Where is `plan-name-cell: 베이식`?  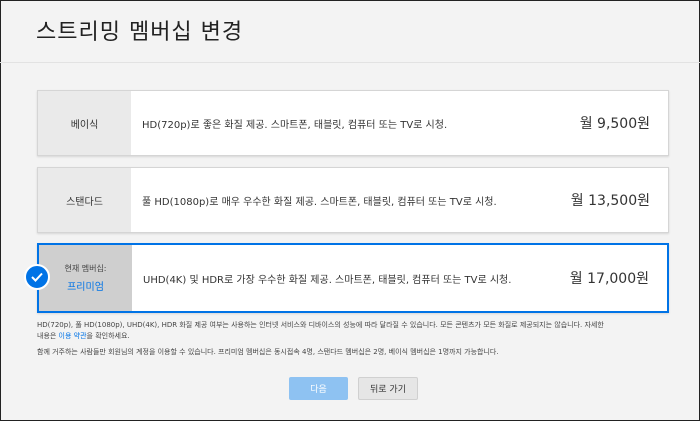 plan-name-cell: 베이식 is located at coordinates (84, 123).